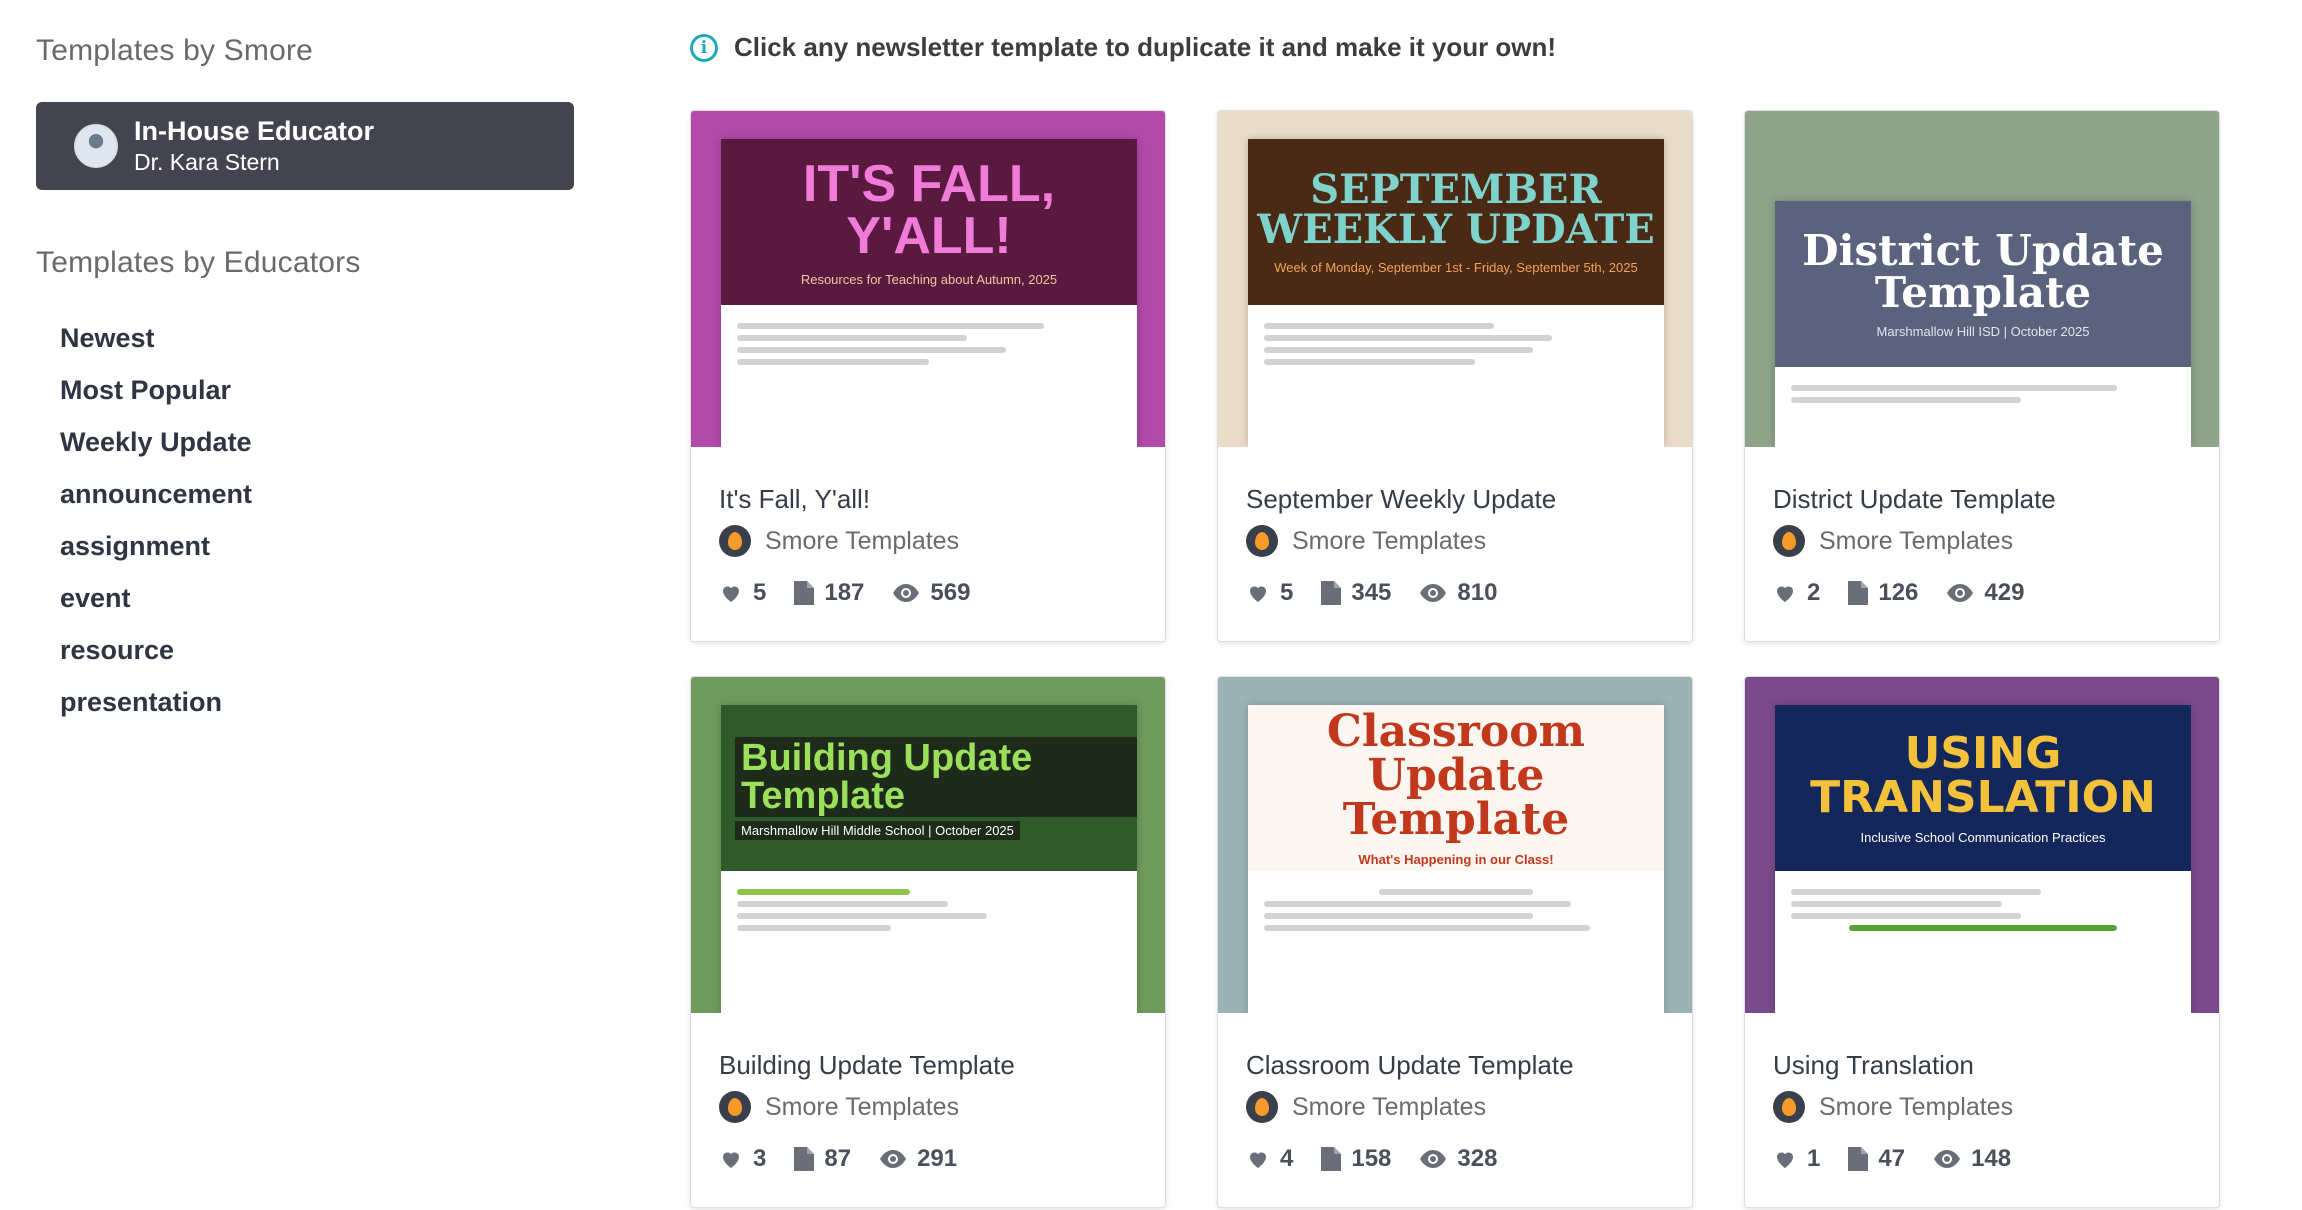 Image resolution: width=2302 pixels, height=1210 pixels. I want to click on thumbnail-title: District Update Template, so click(1983, 271).